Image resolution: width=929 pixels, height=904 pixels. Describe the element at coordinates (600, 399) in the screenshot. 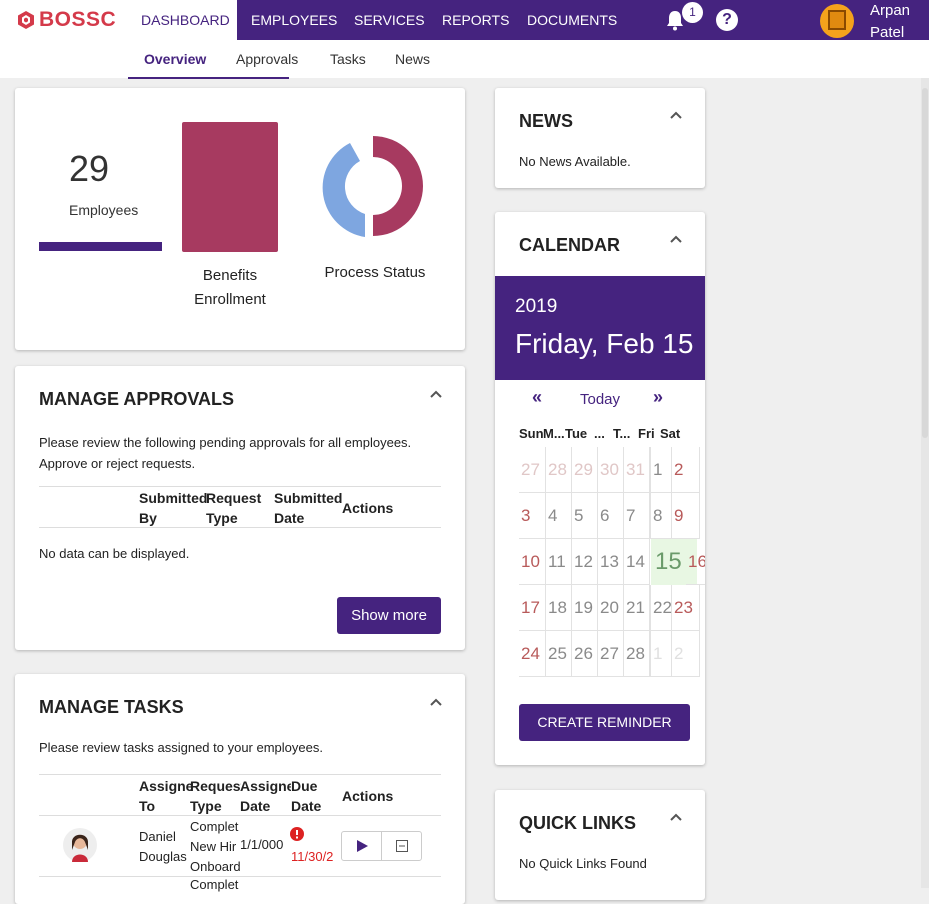

I see `calendar-today-button: Today` at that location.